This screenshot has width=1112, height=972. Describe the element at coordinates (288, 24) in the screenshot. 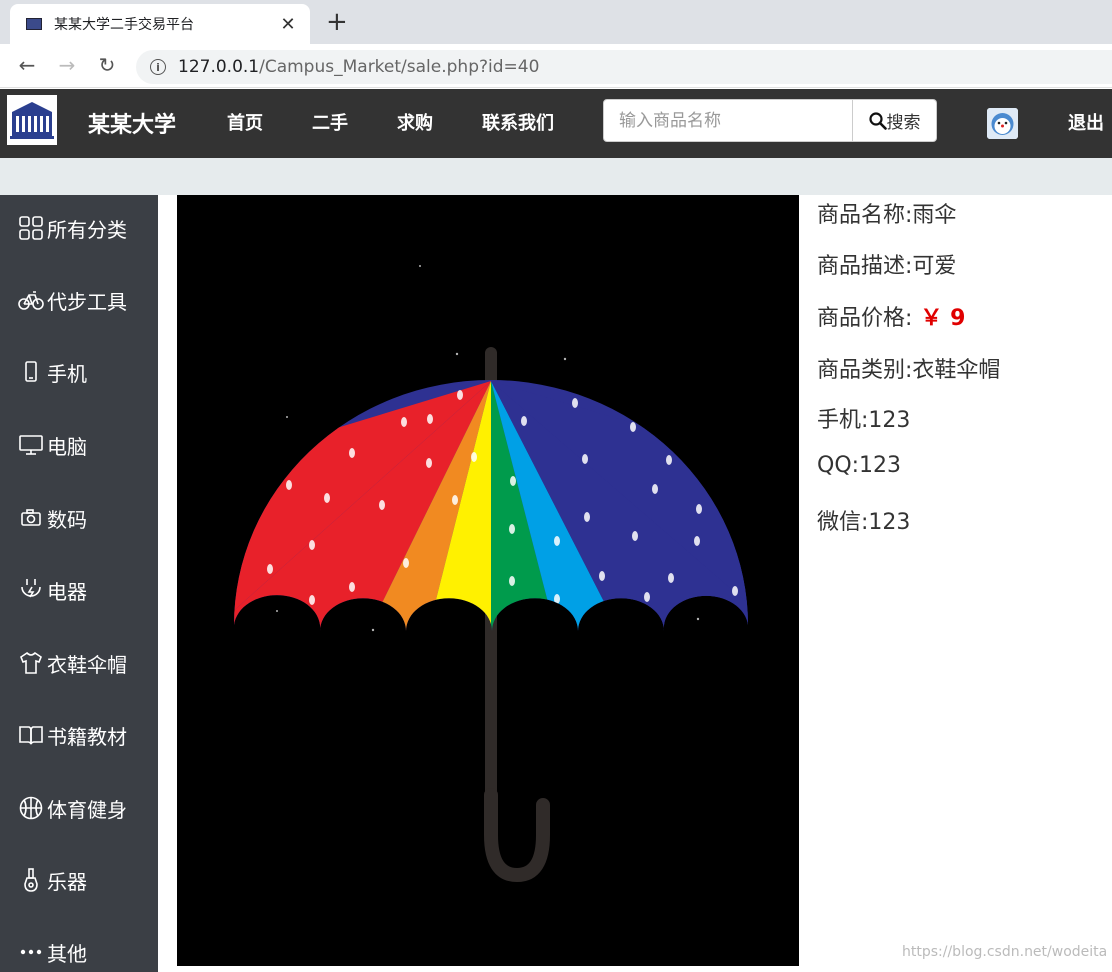

I see `tab-close-icon: ✕` at that location.